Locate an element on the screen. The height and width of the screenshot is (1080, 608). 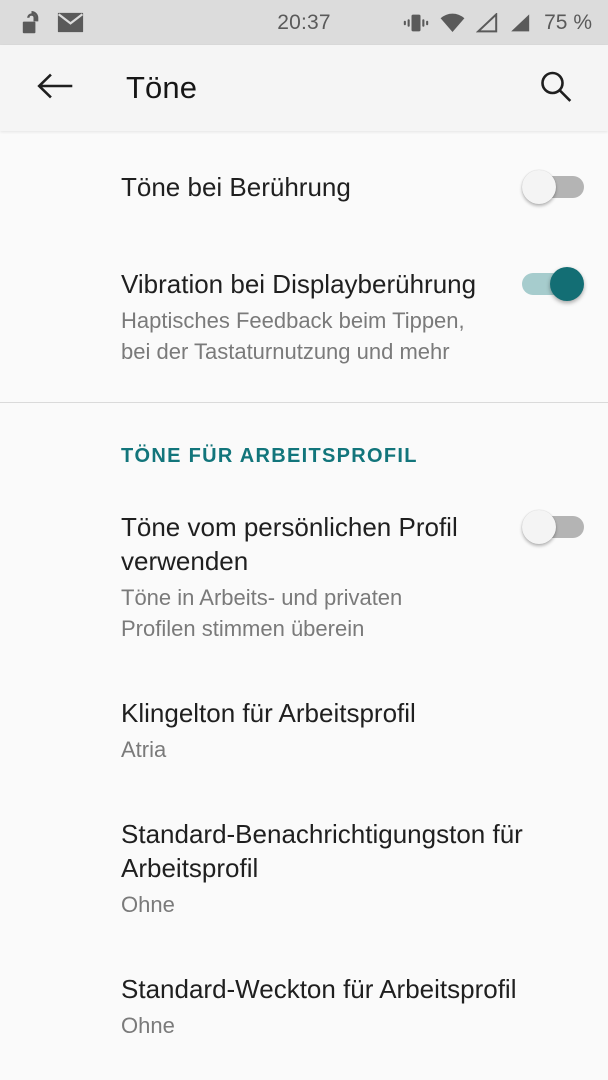
switch-touch-sounds is located at coordinates (553, 187).